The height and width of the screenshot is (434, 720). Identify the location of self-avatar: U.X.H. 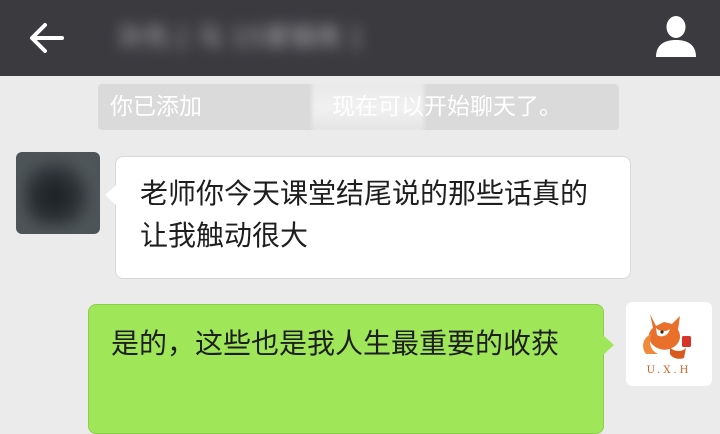
(669, 344).